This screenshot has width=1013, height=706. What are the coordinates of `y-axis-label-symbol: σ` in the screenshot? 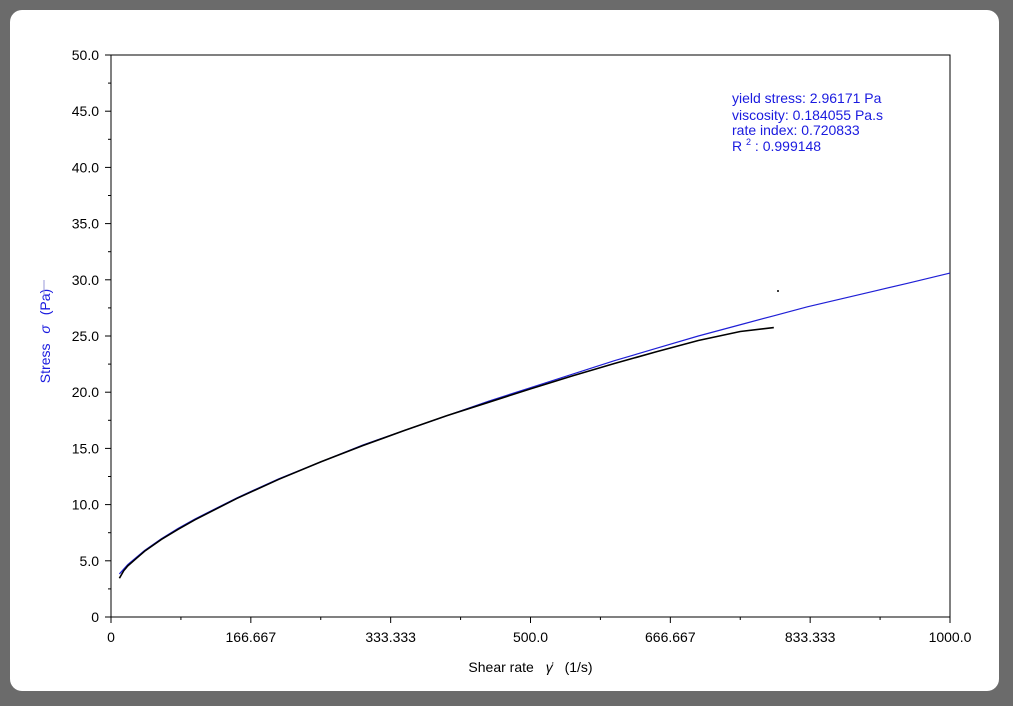 It's located at (45, 329).